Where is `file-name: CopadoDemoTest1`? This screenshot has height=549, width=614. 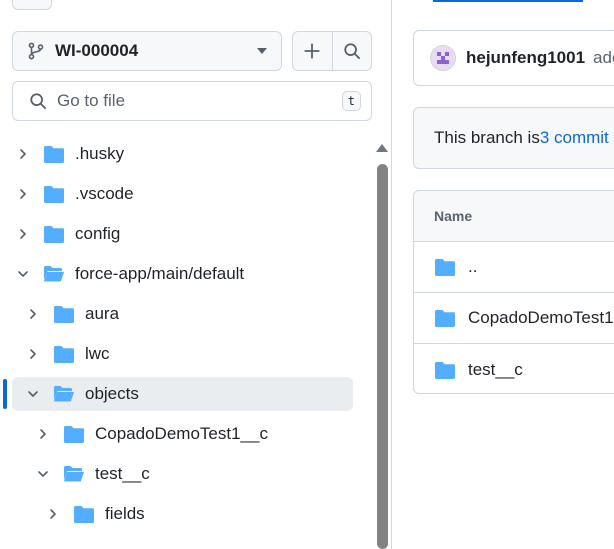
file-name: CopadoDemoTest1 is located at coordinates (541, 317).